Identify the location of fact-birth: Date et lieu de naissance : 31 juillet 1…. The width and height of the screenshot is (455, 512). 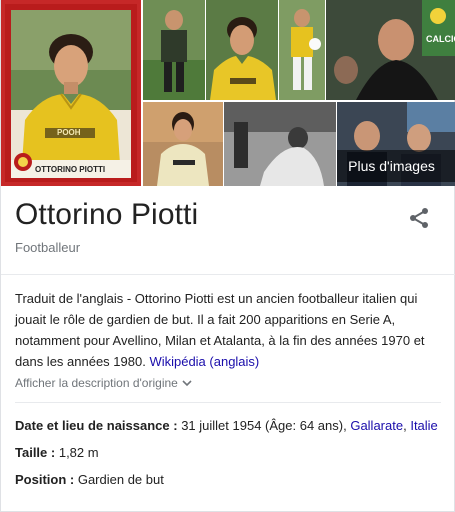
(226, 425).